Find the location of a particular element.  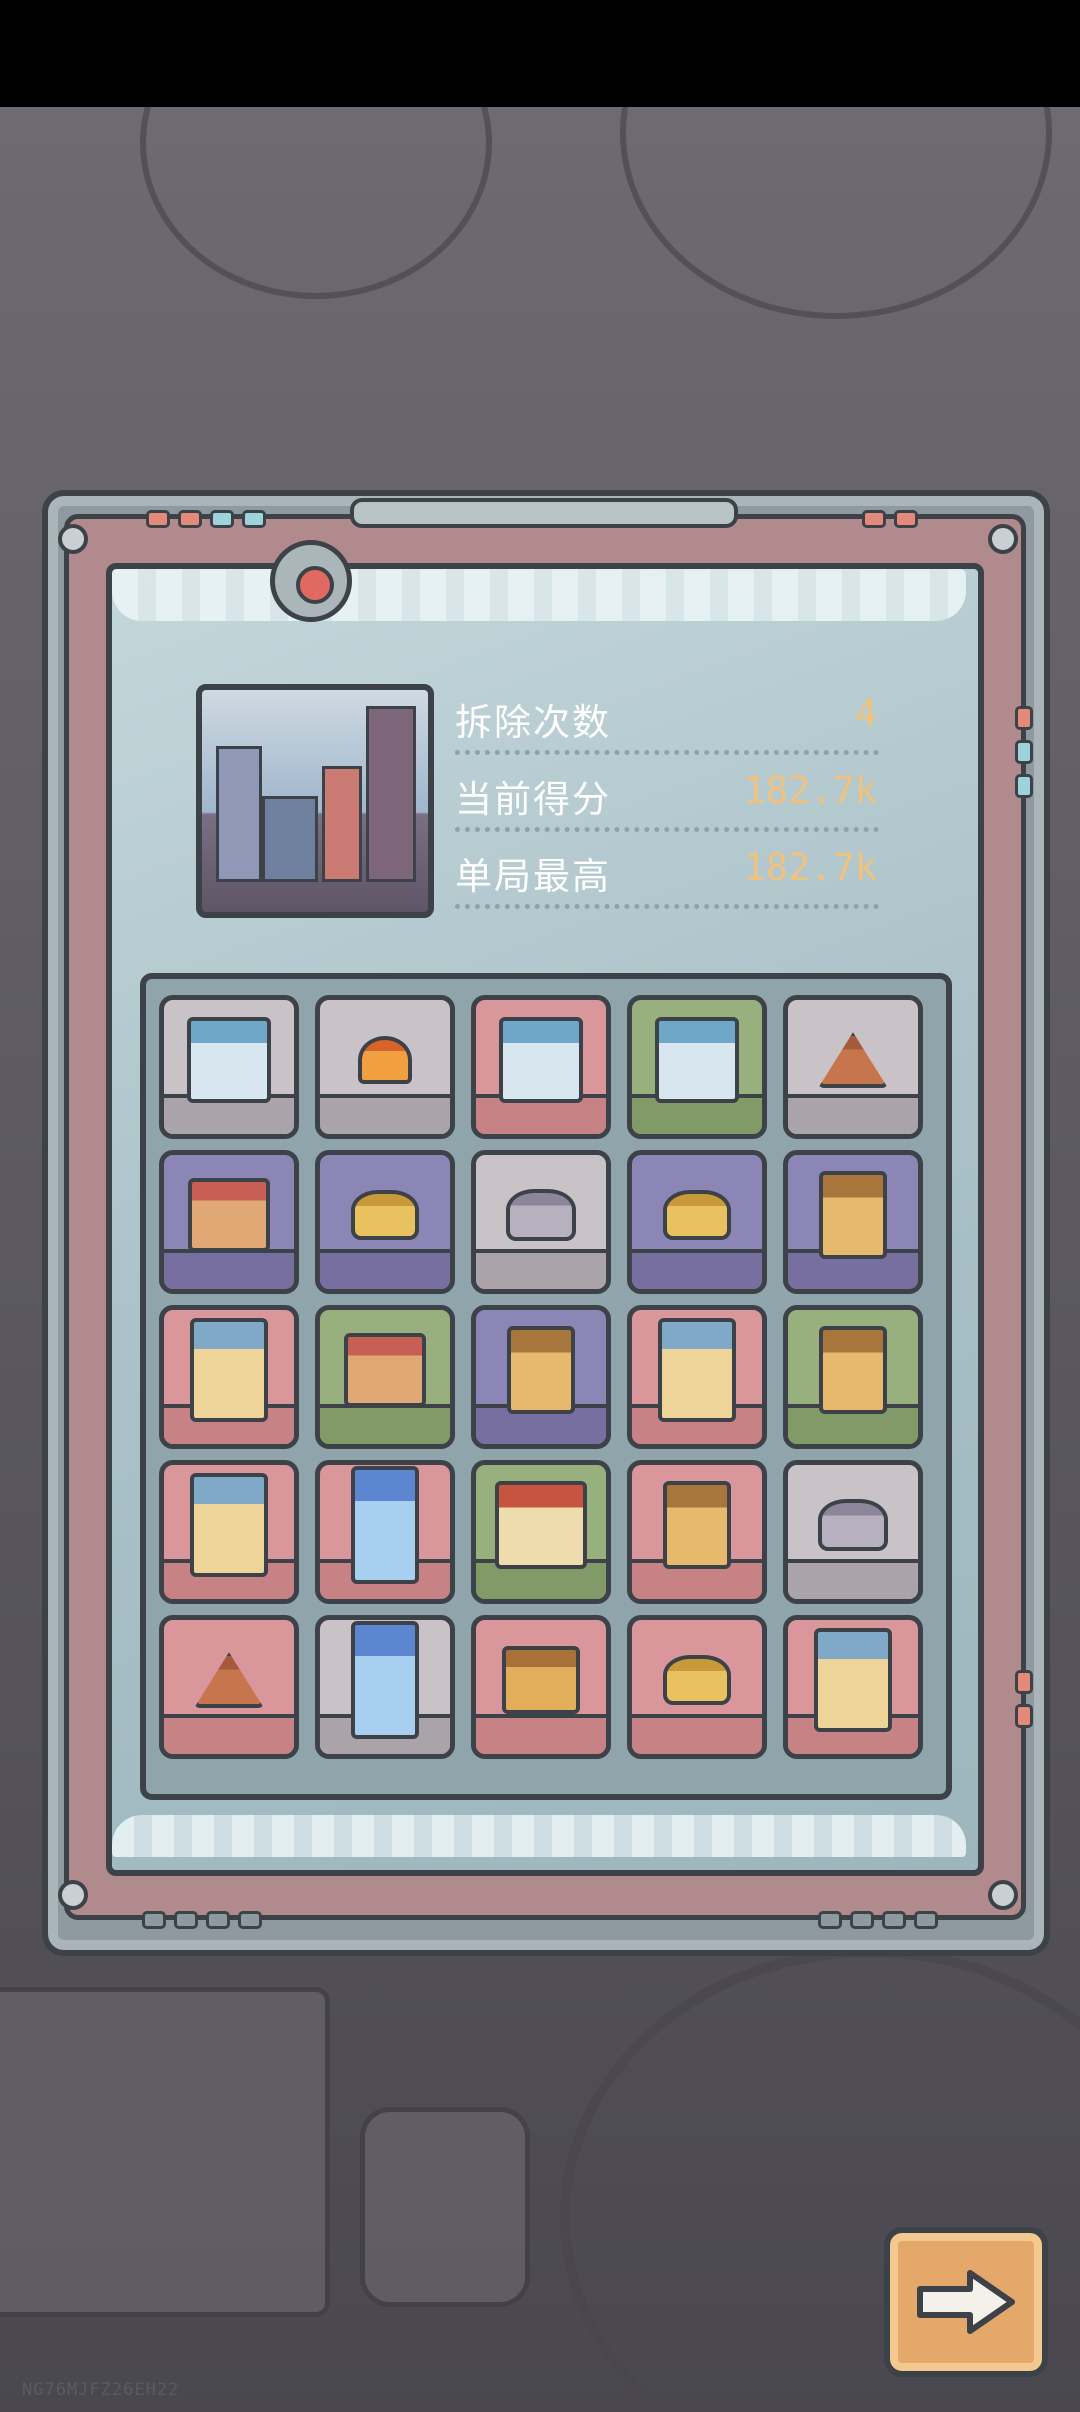

indicator-lights-left is located at coordinates (206, 519).